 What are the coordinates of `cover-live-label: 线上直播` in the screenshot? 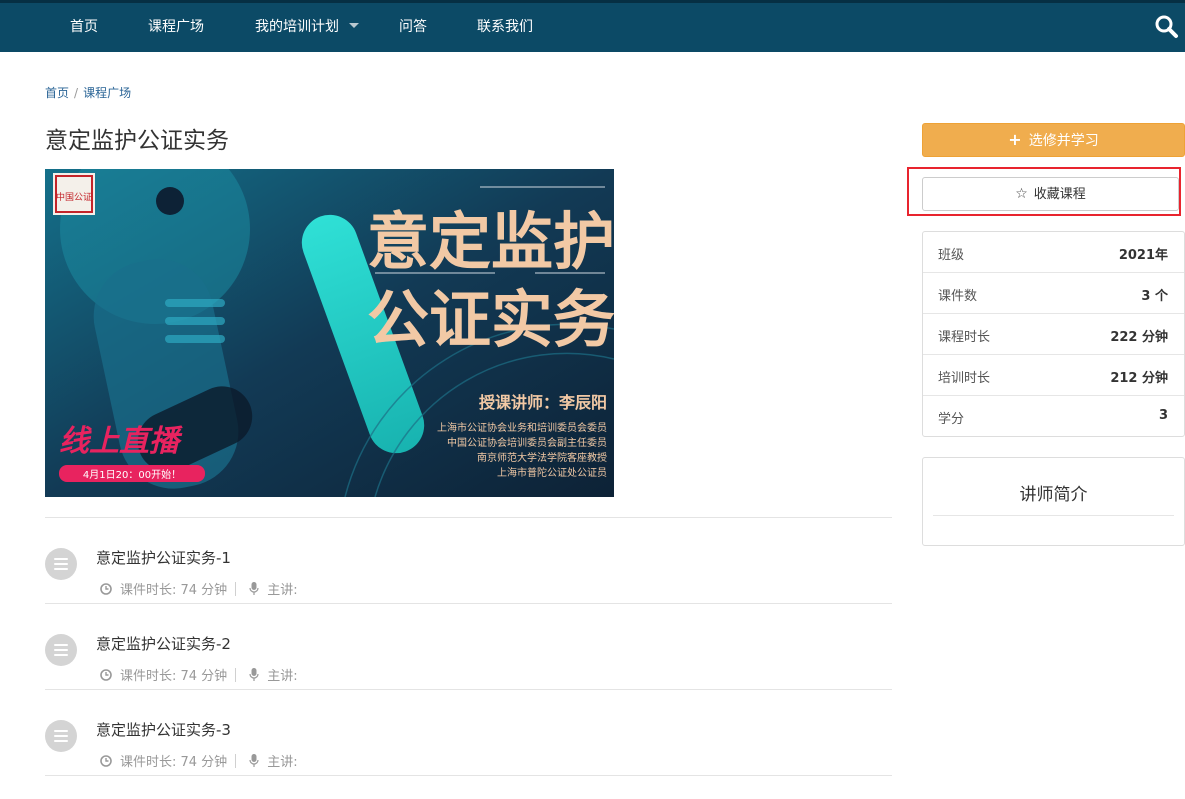 It's located at (121, 441).